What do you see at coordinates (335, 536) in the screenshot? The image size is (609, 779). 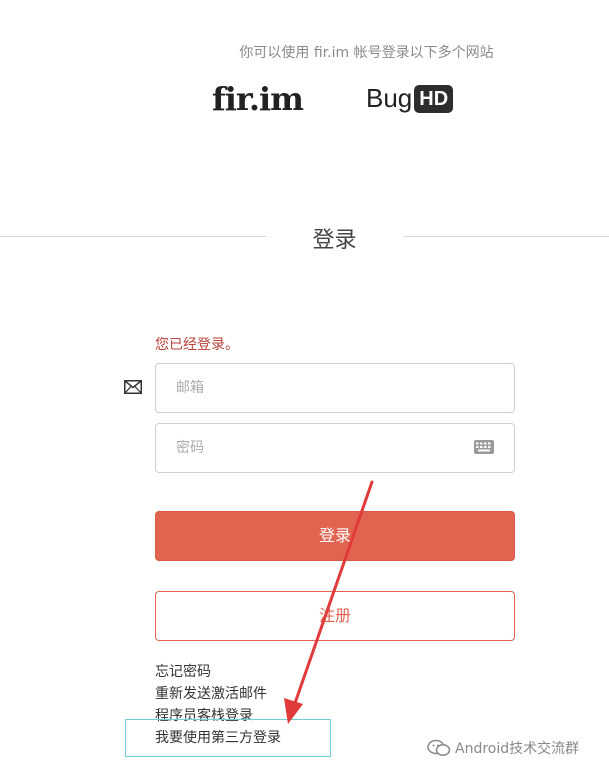 I see `login-button: 登录` at bounding box center [335, 536].